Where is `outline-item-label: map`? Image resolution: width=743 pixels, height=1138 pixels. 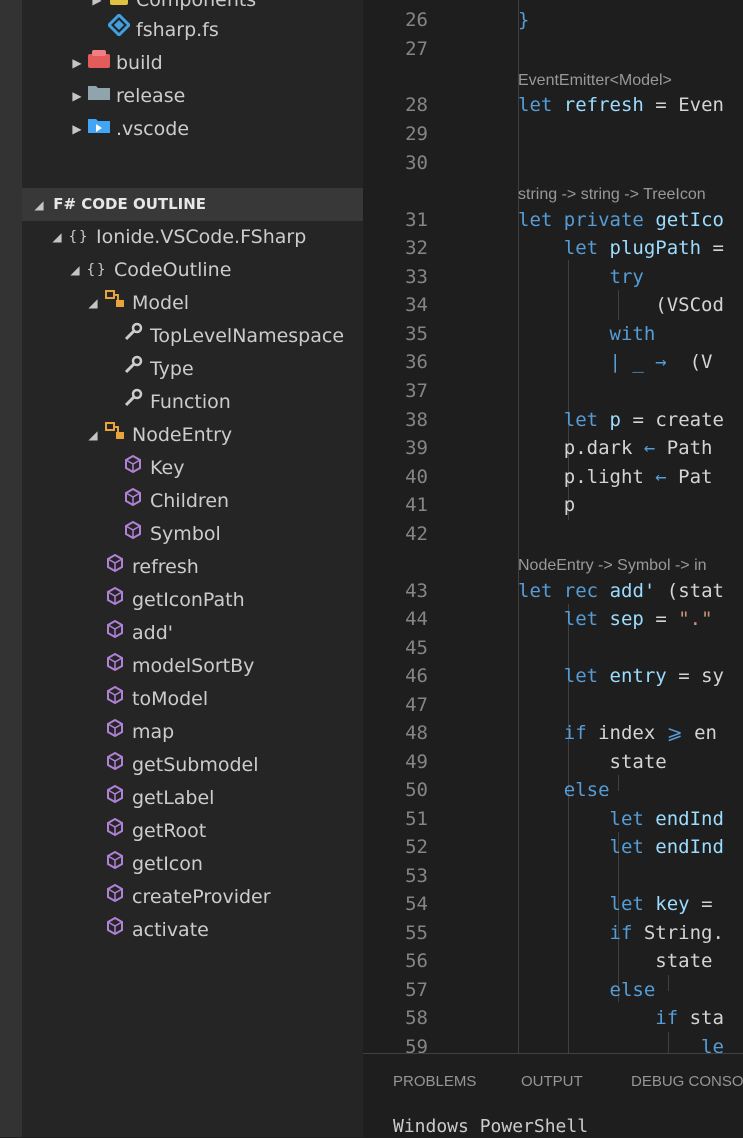
outline-item-label: map is located at coordinates (153, 732).